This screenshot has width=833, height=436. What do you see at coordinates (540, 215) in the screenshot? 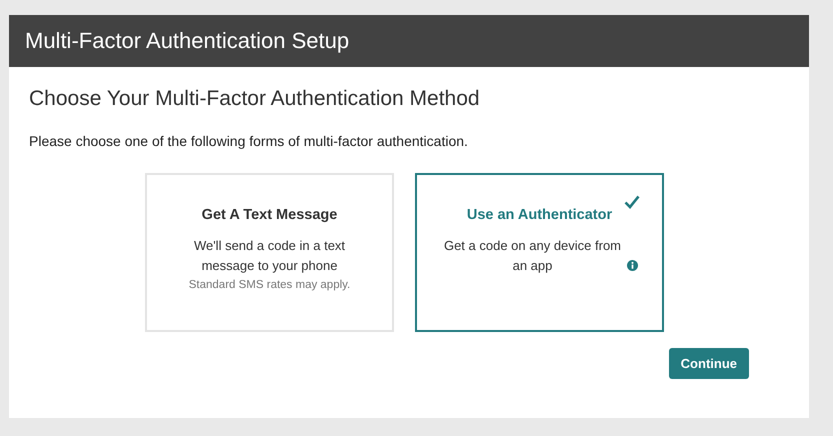
I see `option-title: Use an Authenticator` at bounding box center [540, 215].